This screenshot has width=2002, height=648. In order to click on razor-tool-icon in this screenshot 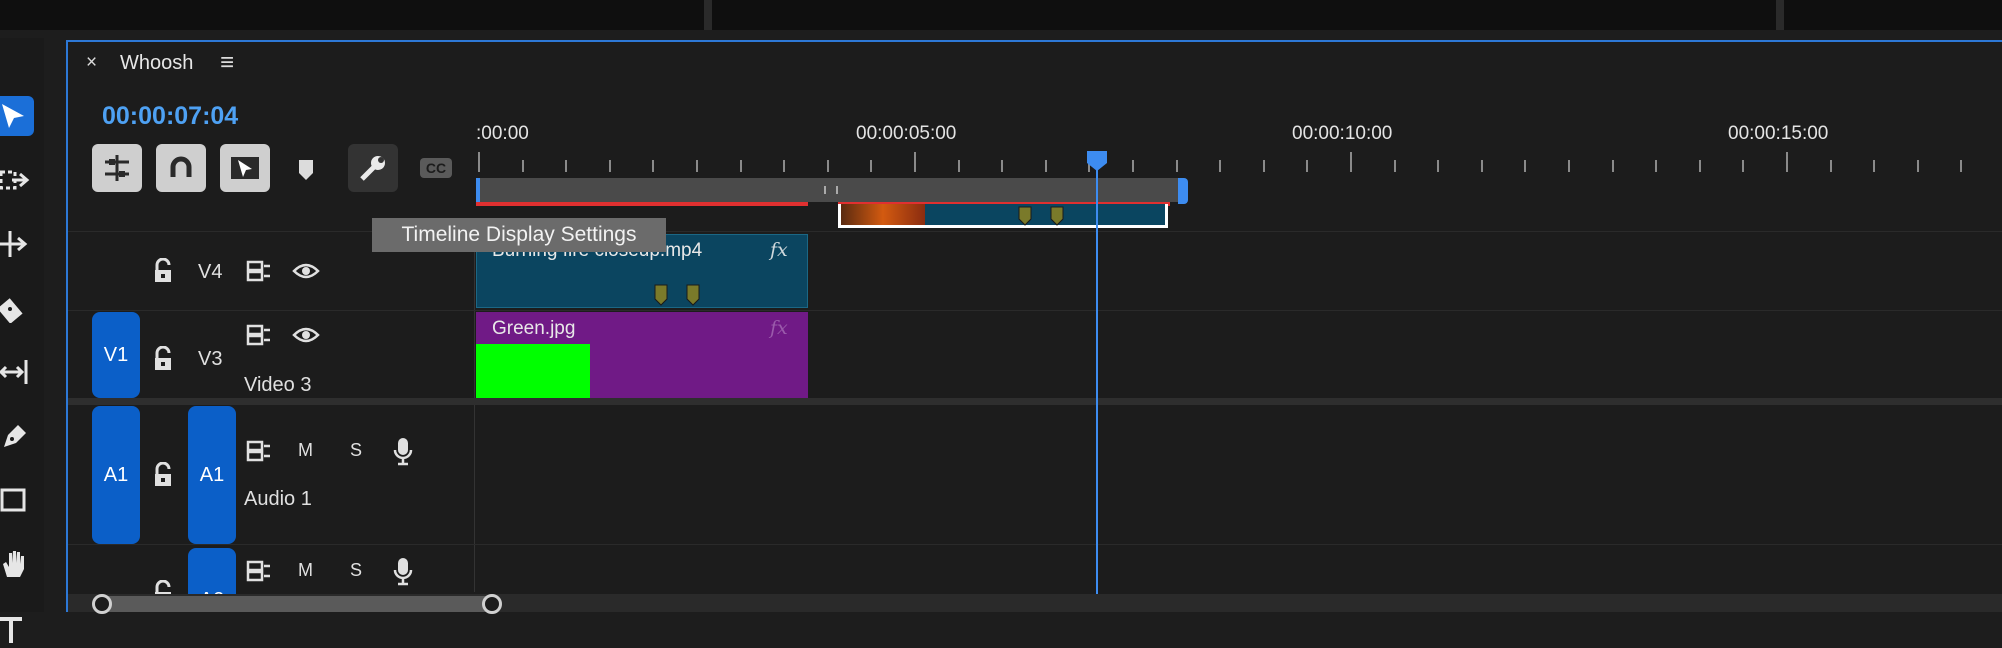, I will do `click(18, 308)`.